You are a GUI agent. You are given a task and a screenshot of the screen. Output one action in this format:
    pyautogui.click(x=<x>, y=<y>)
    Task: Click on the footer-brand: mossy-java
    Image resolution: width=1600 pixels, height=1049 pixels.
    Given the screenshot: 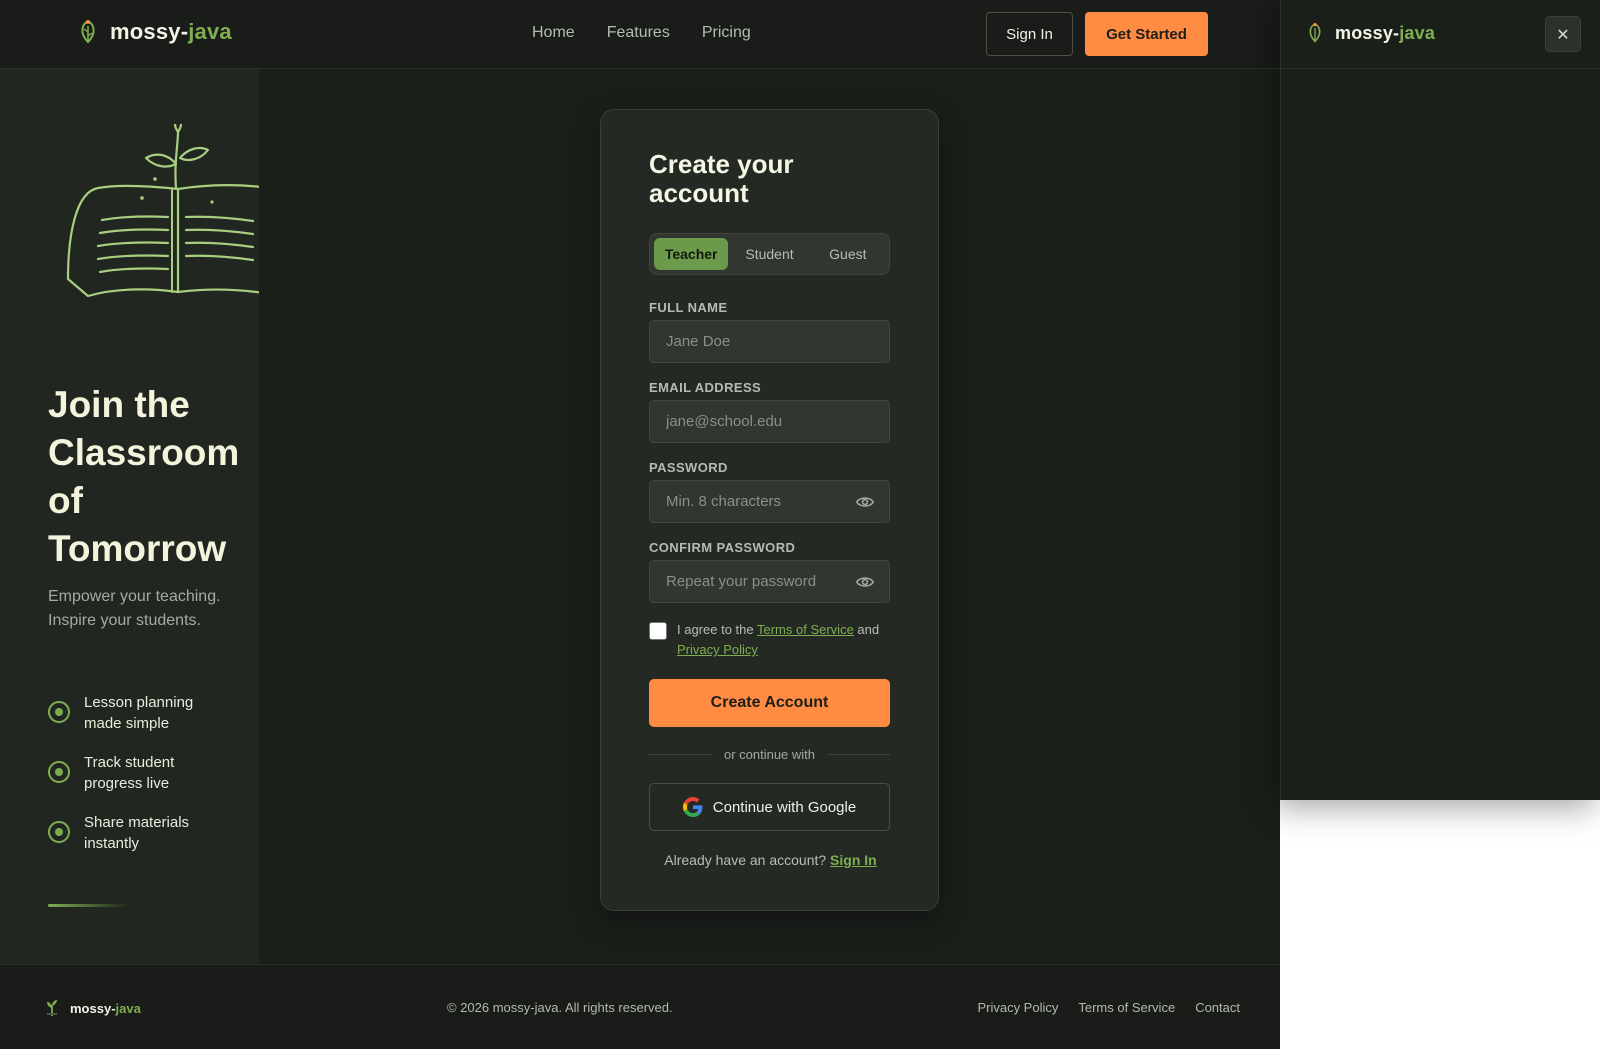 What is the action you would take?
    pyautogui.click(x=92, y=1008)
    